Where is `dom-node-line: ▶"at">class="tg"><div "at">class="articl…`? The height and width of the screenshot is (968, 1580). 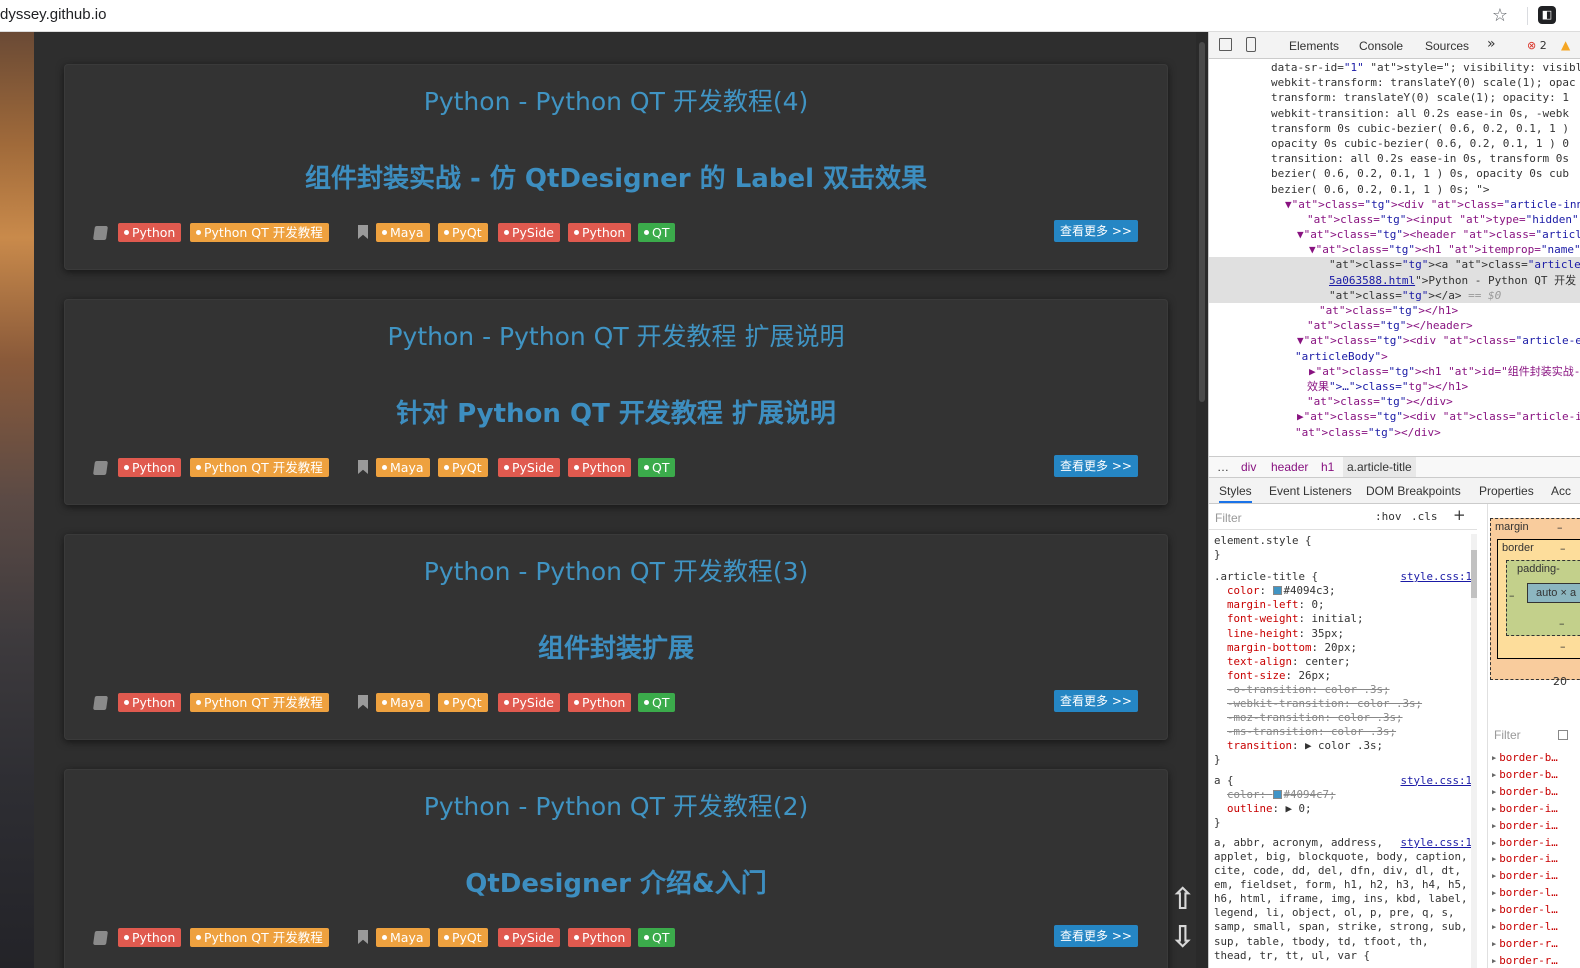
dom-node-line: ▶"at">class="tg"><div "at">class="articl… is located at coordinates (1394, 416).